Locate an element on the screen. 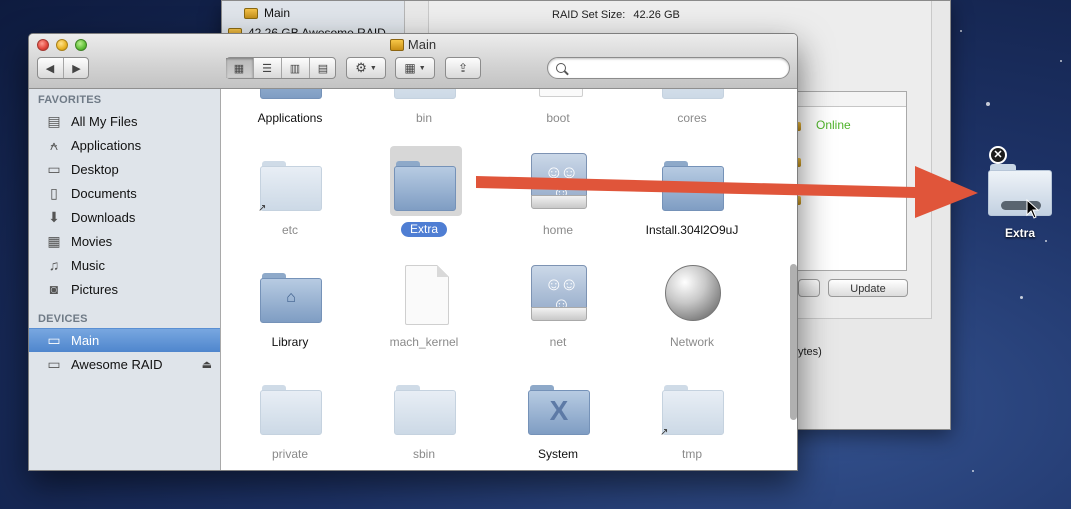 The width and height of the screenshot is (1071, 509). remove-badge-icon: ✕ is located at coordinates (998, 155).